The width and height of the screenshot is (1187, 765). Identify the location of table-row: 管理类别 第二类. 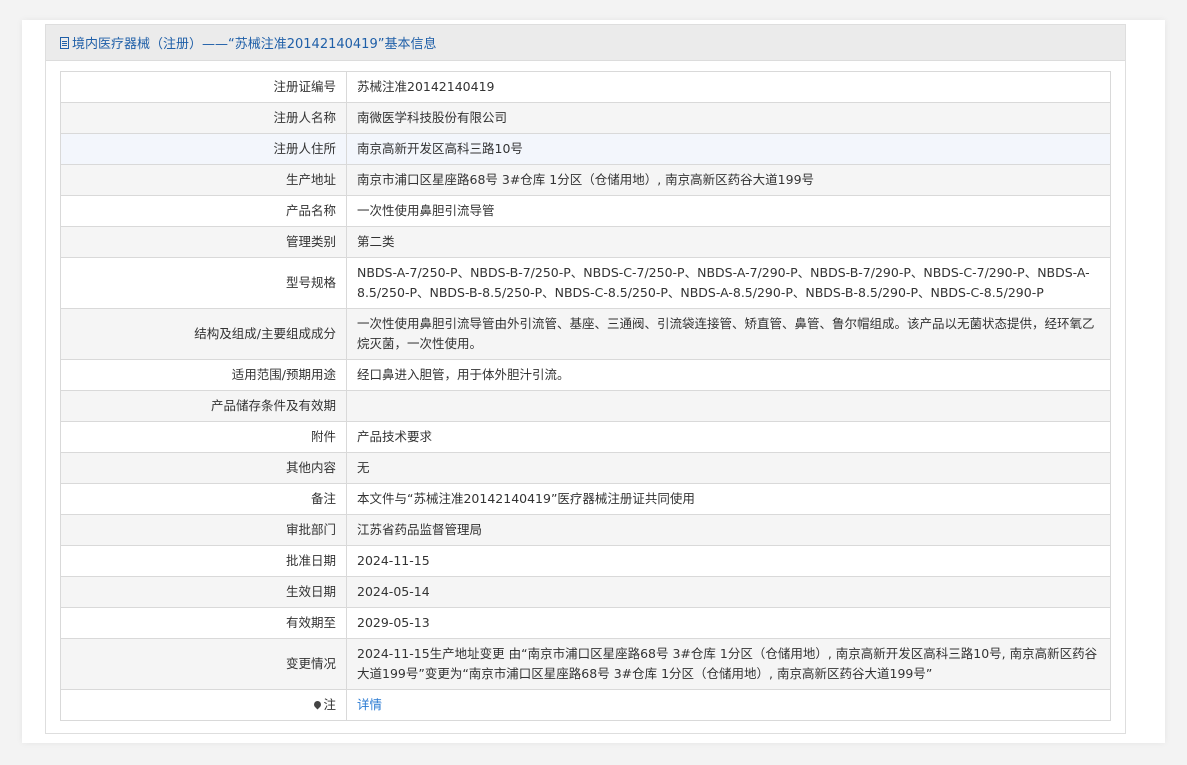
(585, 242).